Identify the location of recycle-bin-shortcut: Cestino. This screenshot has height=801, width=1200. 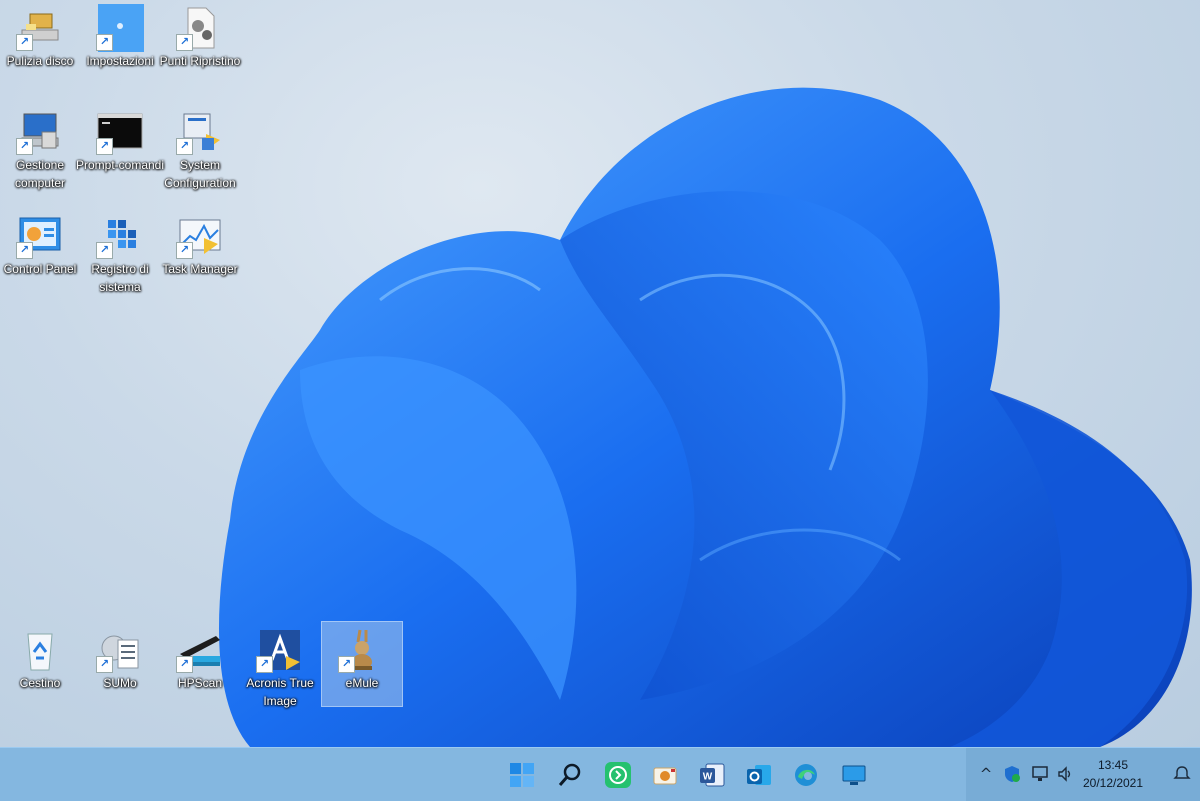
(40, 664).